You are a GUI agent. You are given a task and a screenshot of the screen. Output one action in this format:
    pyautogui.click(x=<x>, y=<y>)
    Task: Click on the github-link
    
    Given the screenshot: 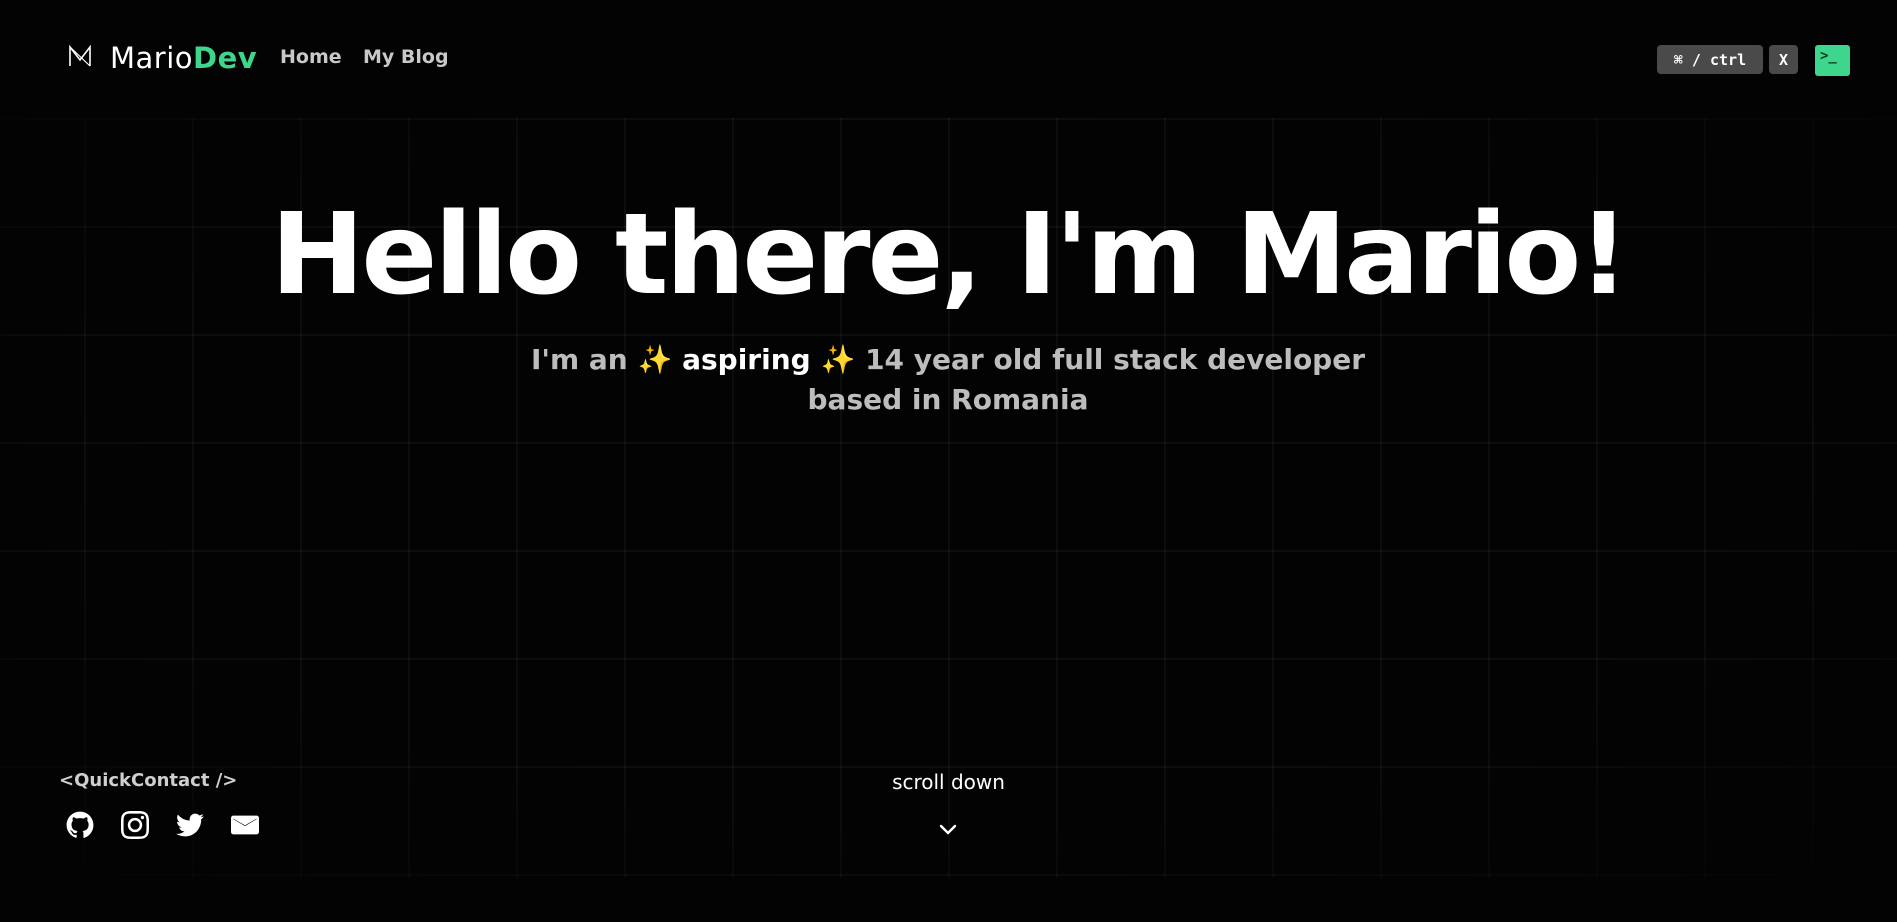 What is the action you would take?
    pyautogui.click(x=80, y=825)
    